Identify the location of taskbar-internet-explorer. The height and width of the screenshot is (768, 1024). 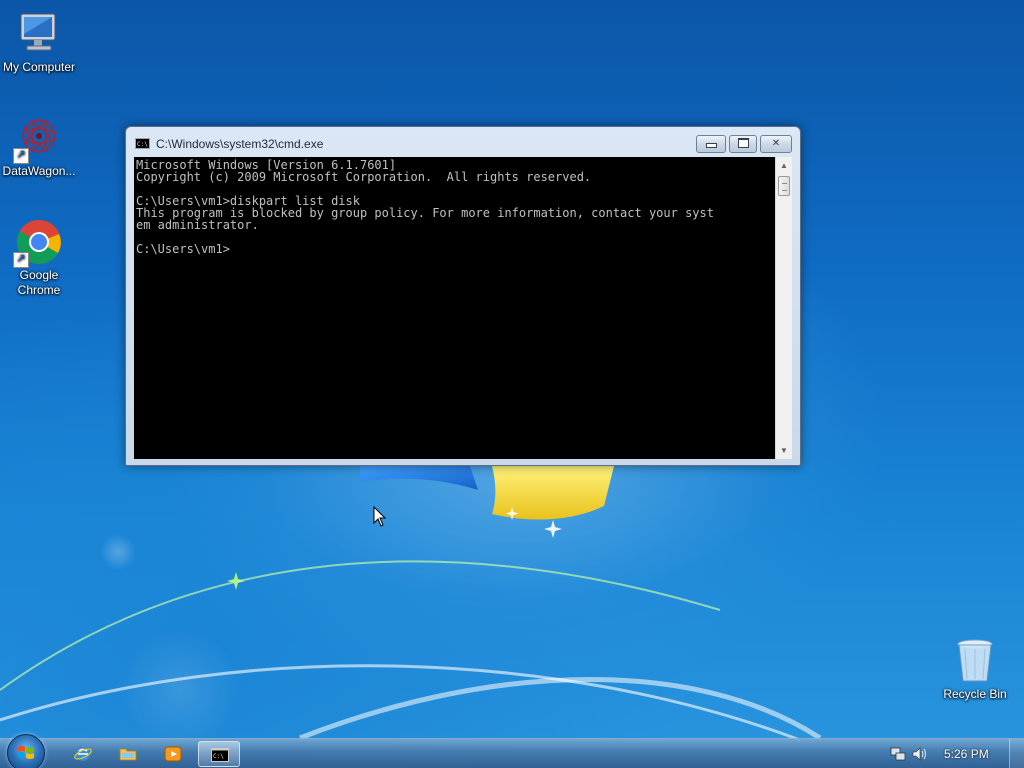
(82, 754).